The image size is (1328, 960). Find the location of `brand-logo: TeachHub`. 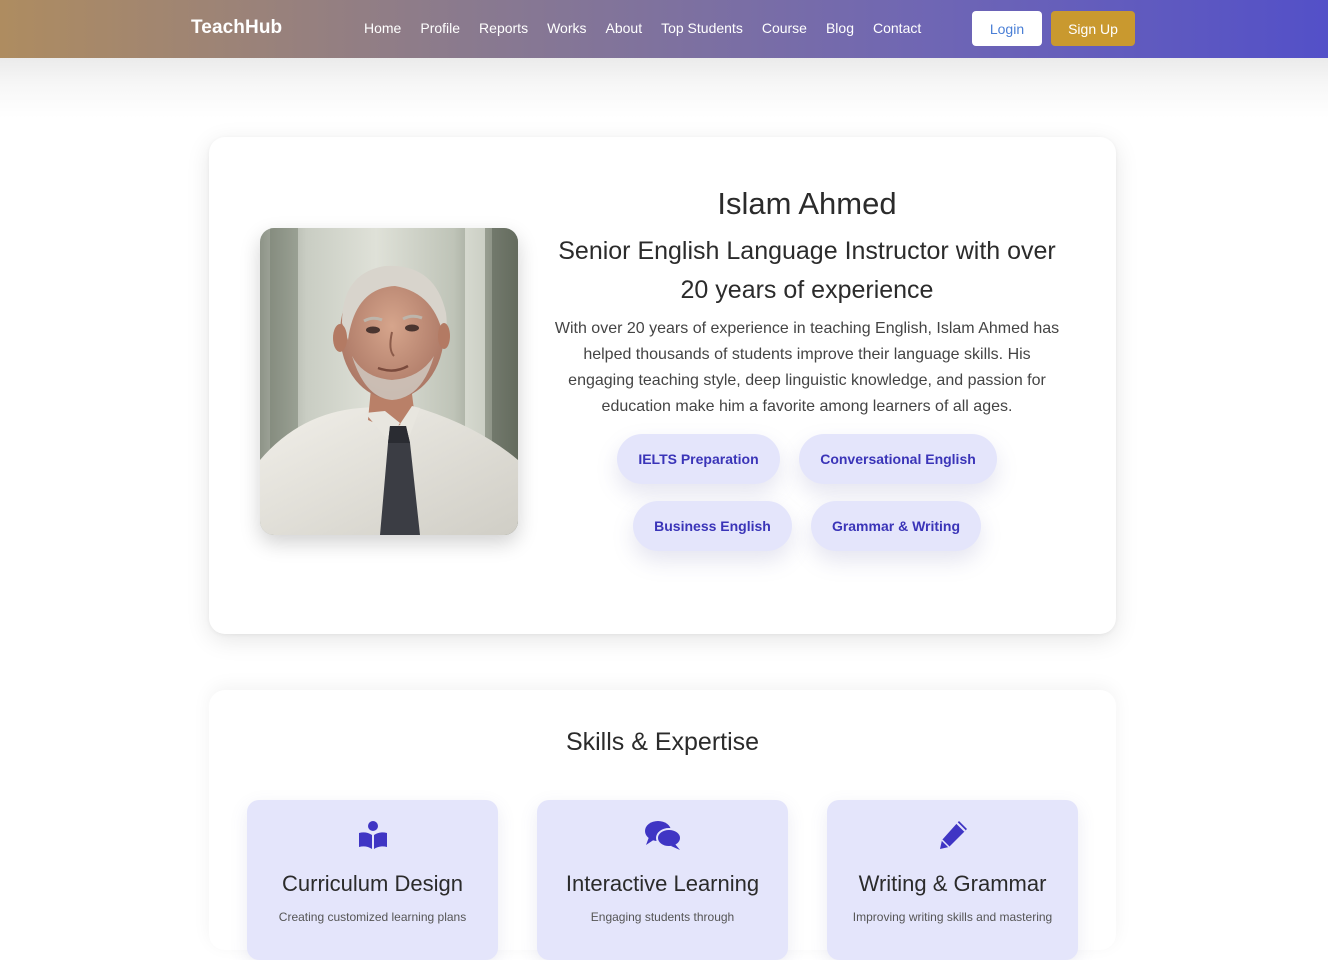

brand-logo: TeachHub is located at coordinates (236, 28).